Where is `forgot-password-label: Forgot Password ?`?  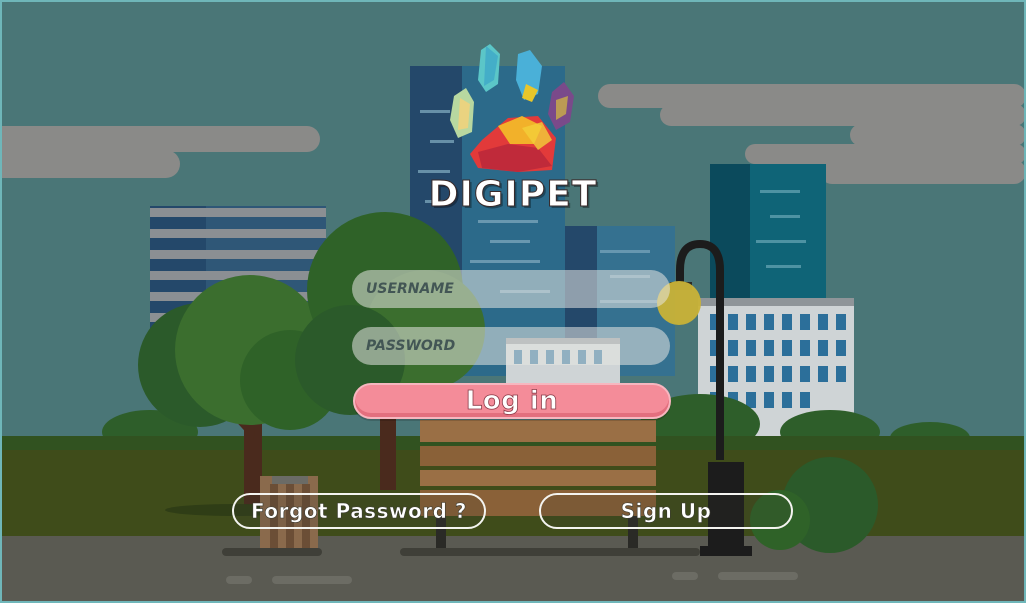 forgot-password-label: Forgot Password ? is located at coordinates (359, 511).